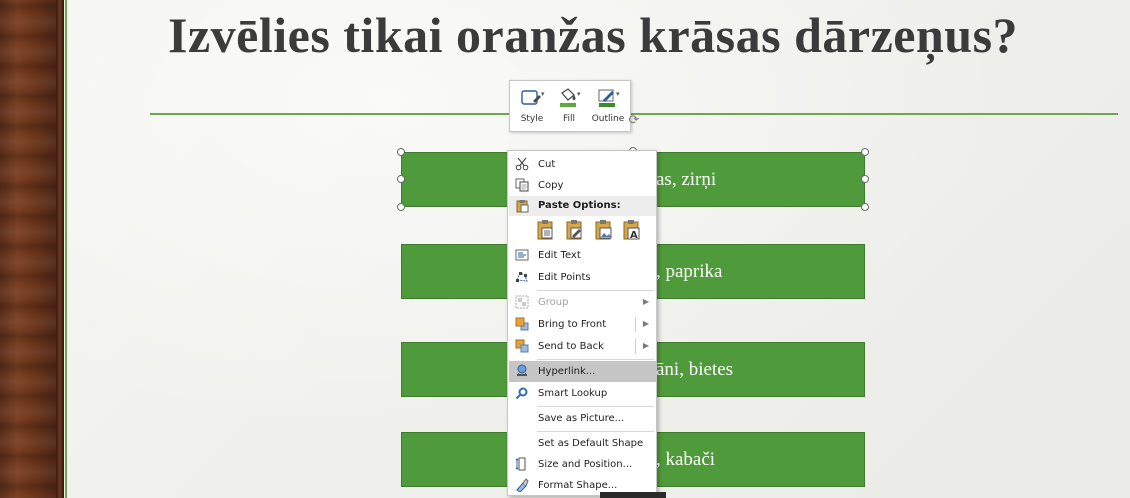  Describe the element at coordinates (522, 346) in the screenshot. I see `send-to-back-icon` at that location.